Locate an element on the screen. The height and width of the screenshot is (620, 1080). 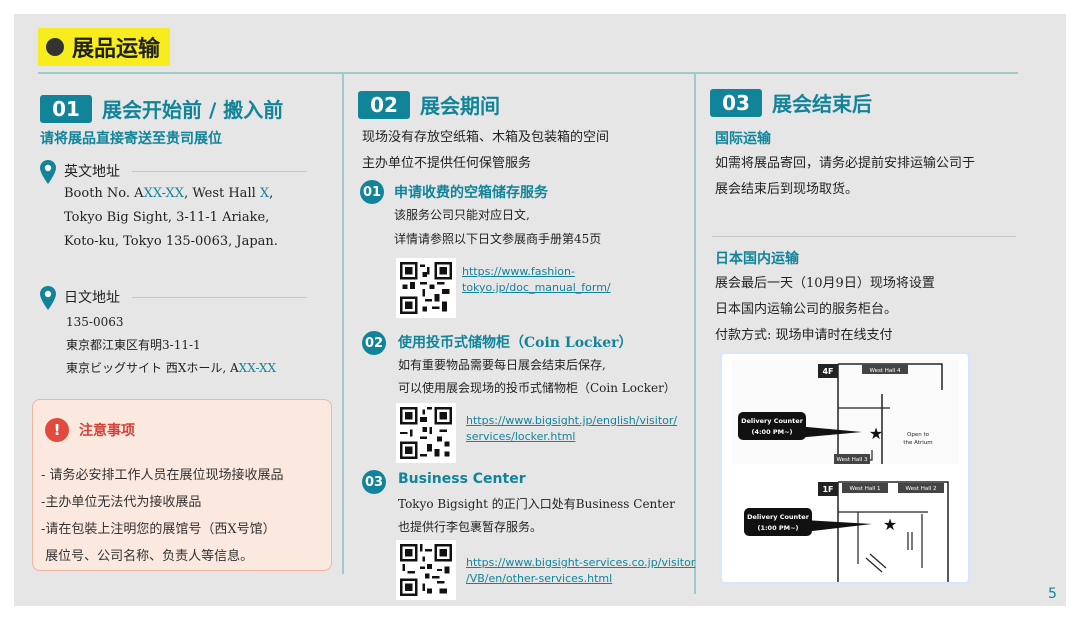
link-text: /VB/en/other-services.html is located at coordinates (580, 579).